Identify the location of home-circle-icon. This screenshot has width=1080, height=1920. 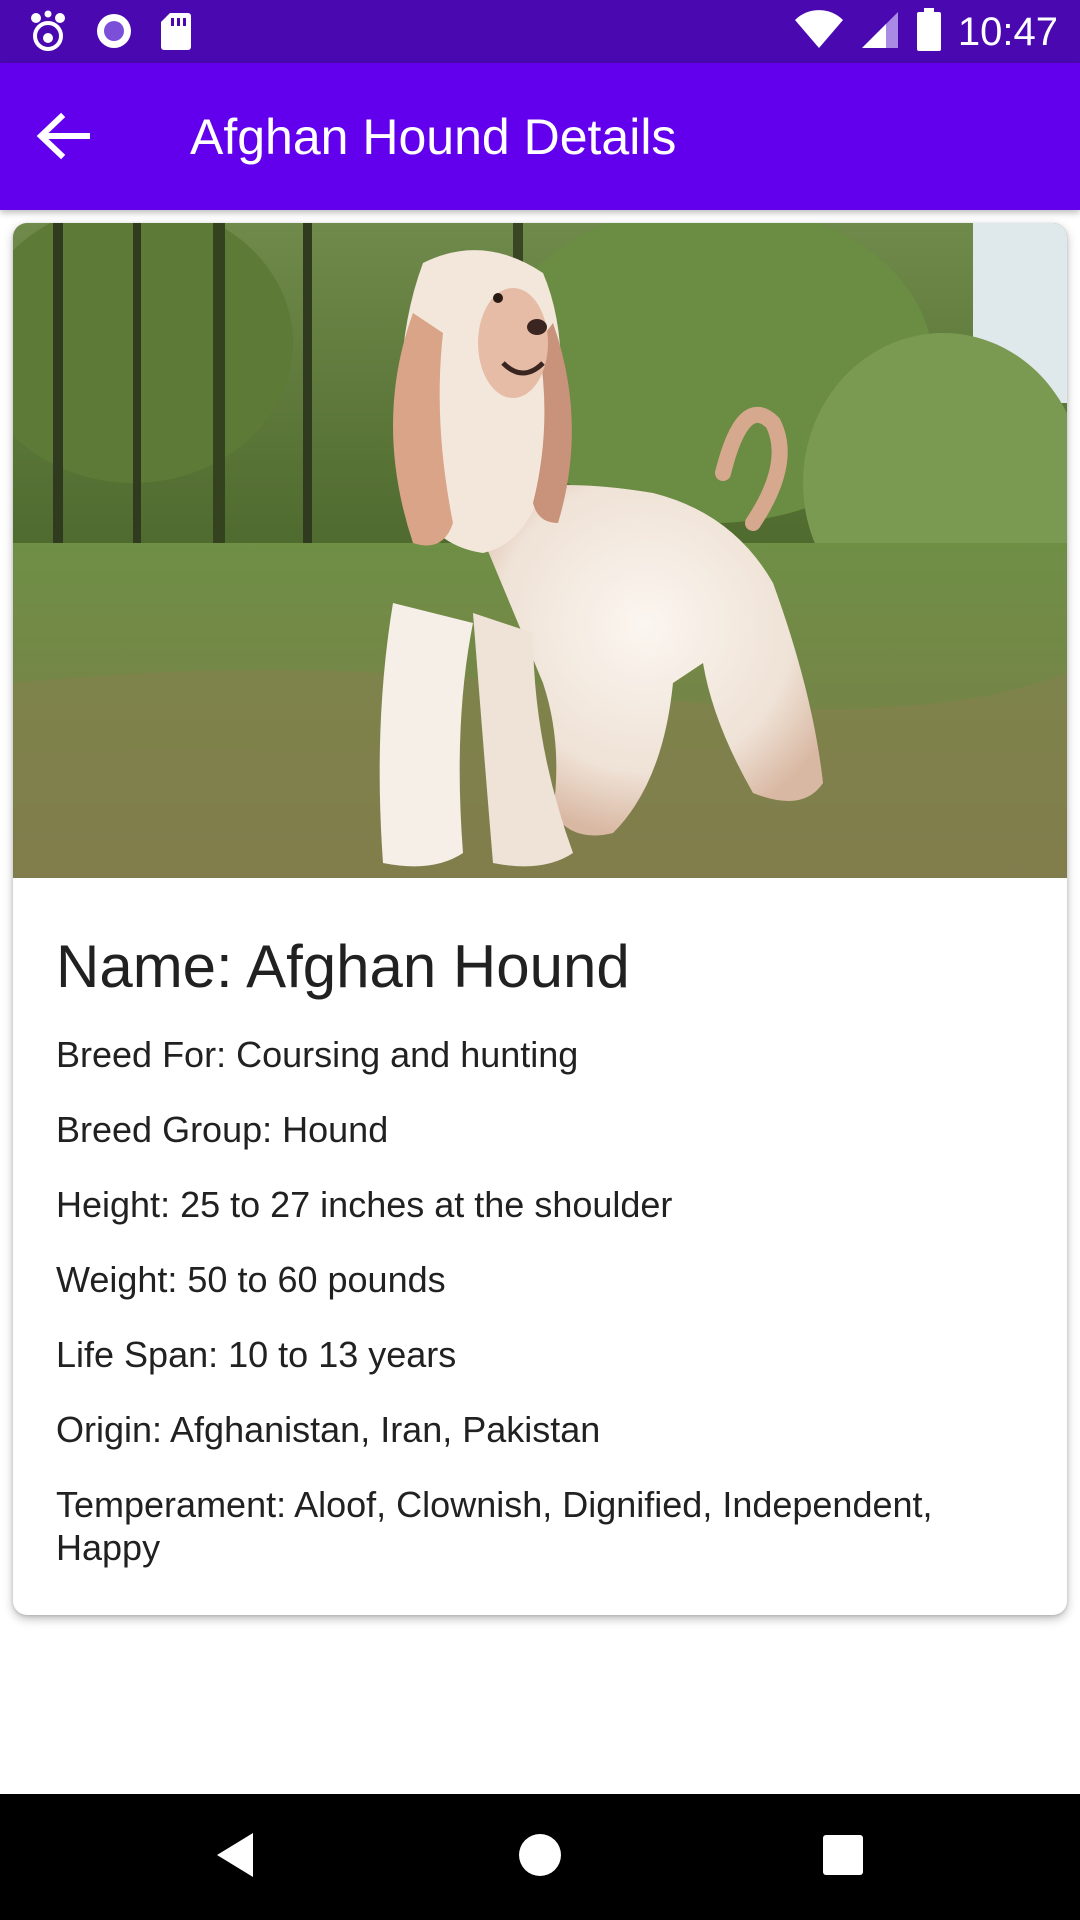
(540, 1857).